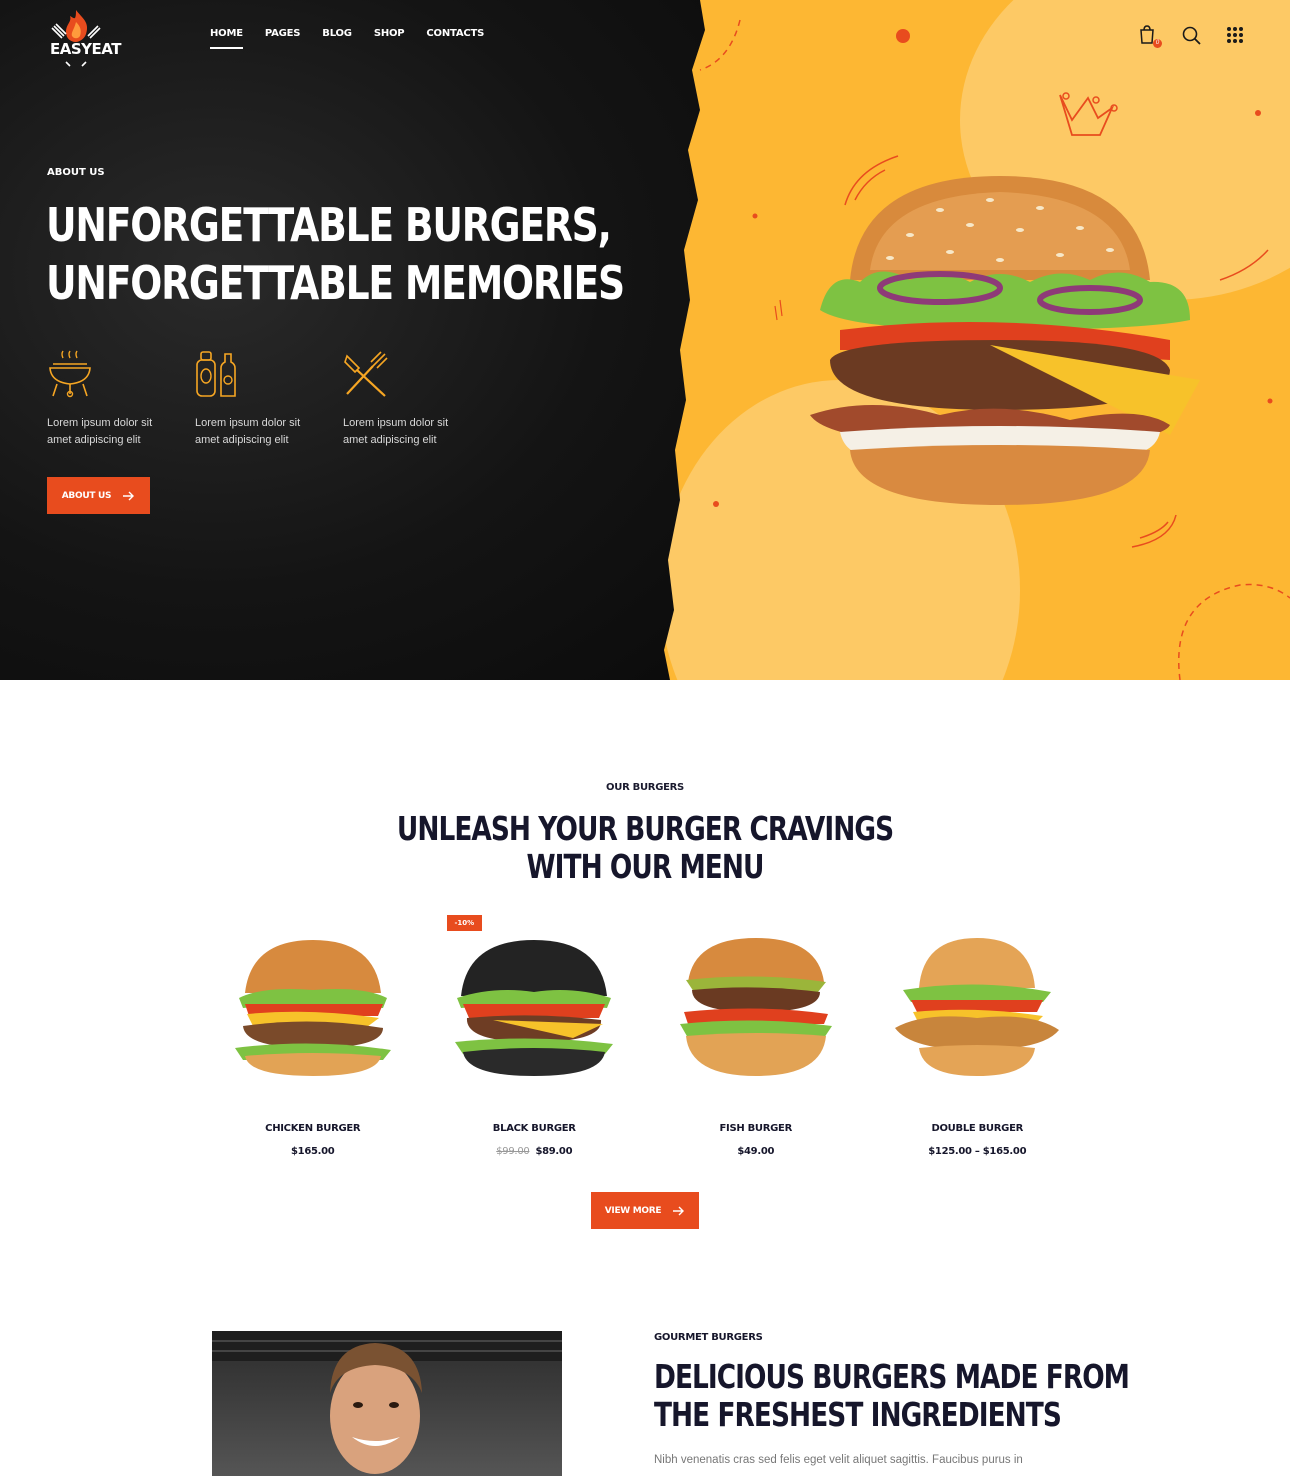 The image size is (1290, 1476). Describe the element at coordinates (978, 1128) in the screenshot. I see `product-name: DOUBLE BURGER` at that location.